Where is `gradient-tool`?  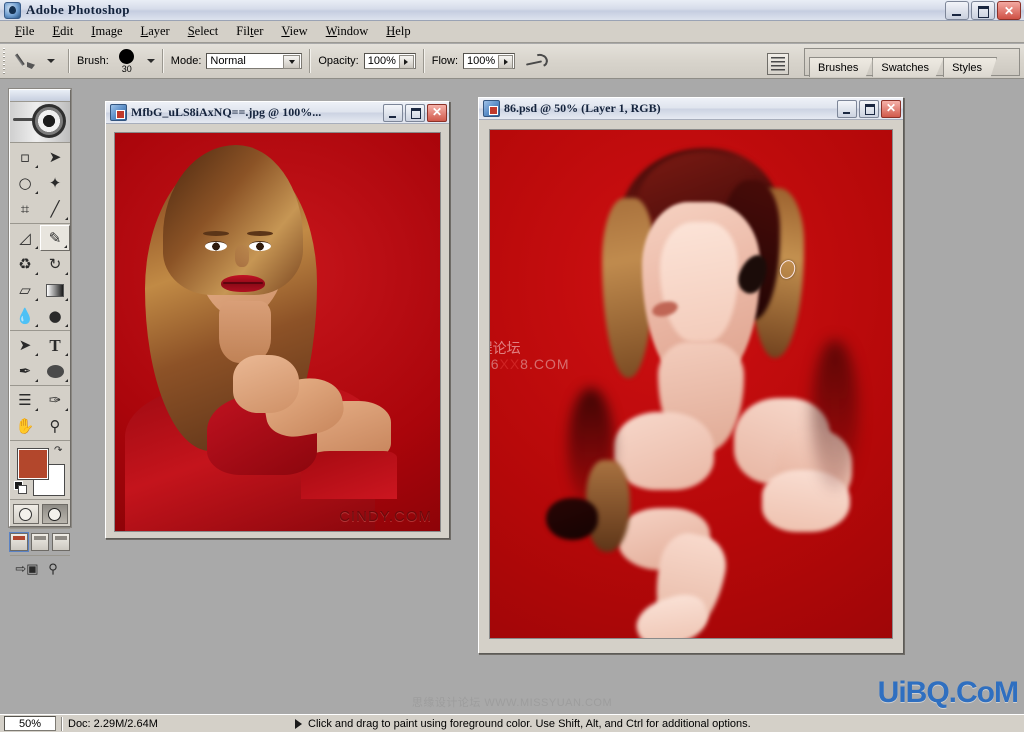
gradient-tool is located at coordinates (55, 290).